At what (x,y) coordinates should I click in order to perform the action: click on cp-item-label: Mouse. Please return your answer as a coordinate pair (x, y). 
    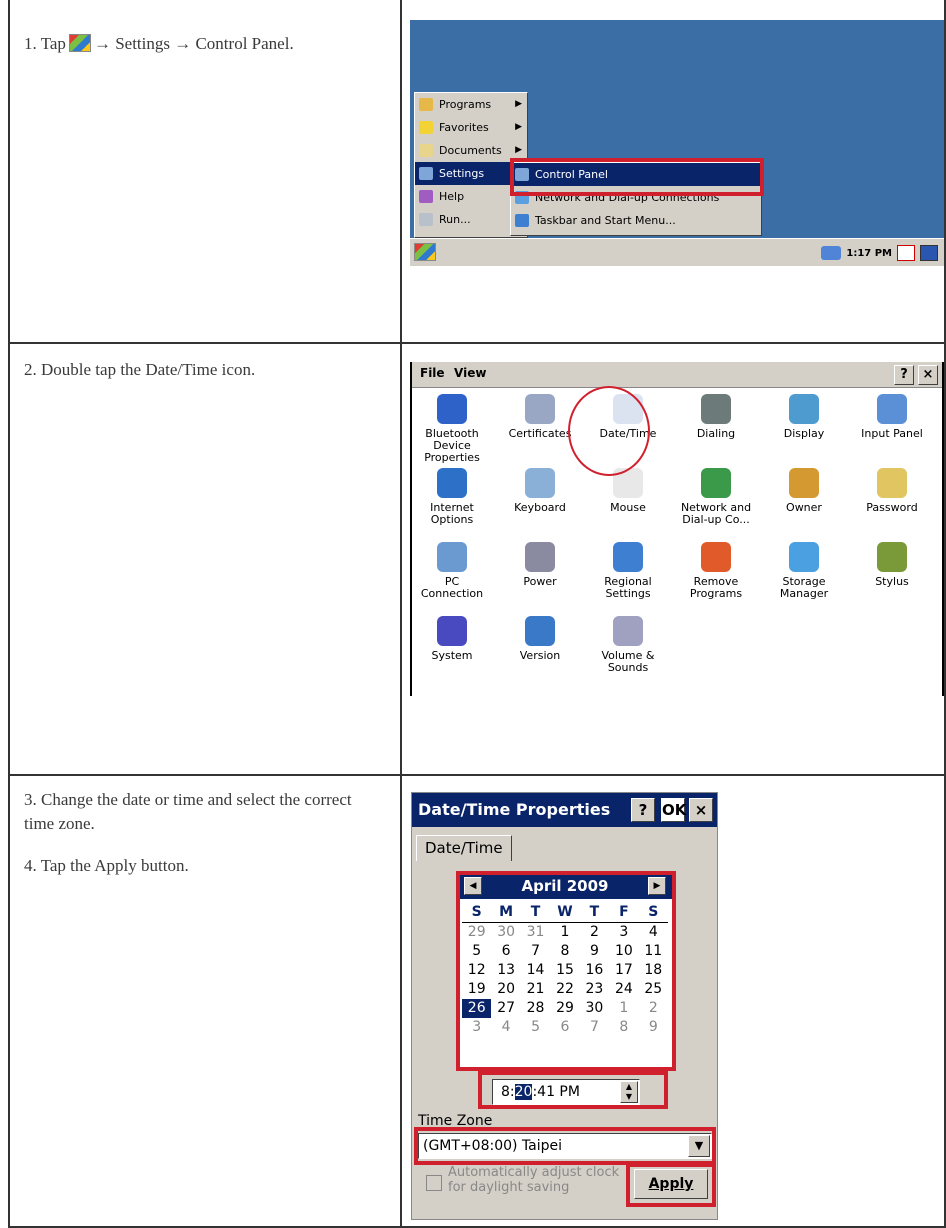
    Looking at the image, I should click on (628, 507).